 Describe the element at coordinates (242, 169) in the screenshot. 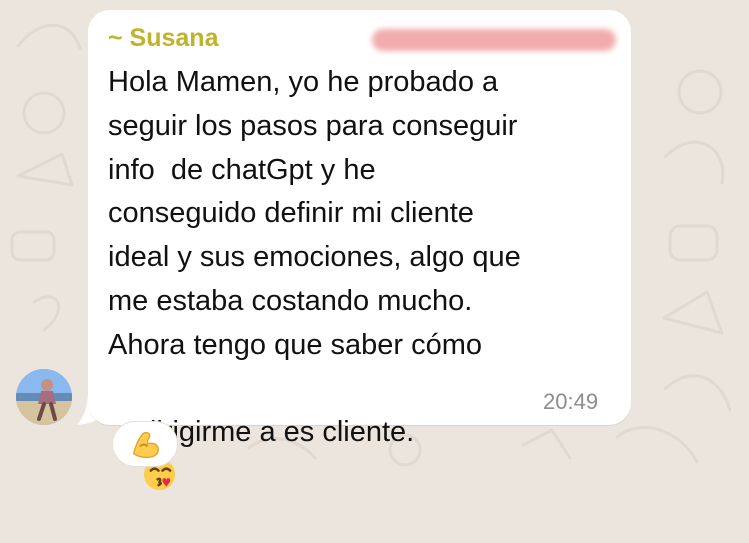

I see `message-line: info de chatGpt y he` at that location.